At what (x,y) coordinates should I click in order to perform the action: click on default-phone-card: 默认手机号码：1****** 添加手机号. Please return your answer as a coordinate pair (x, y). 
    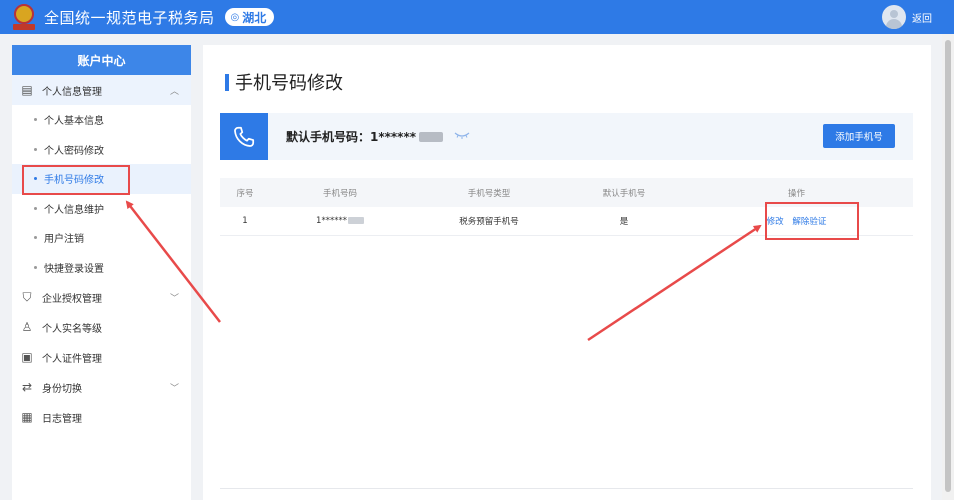
    Looking at the image, I should click on (566, 136).